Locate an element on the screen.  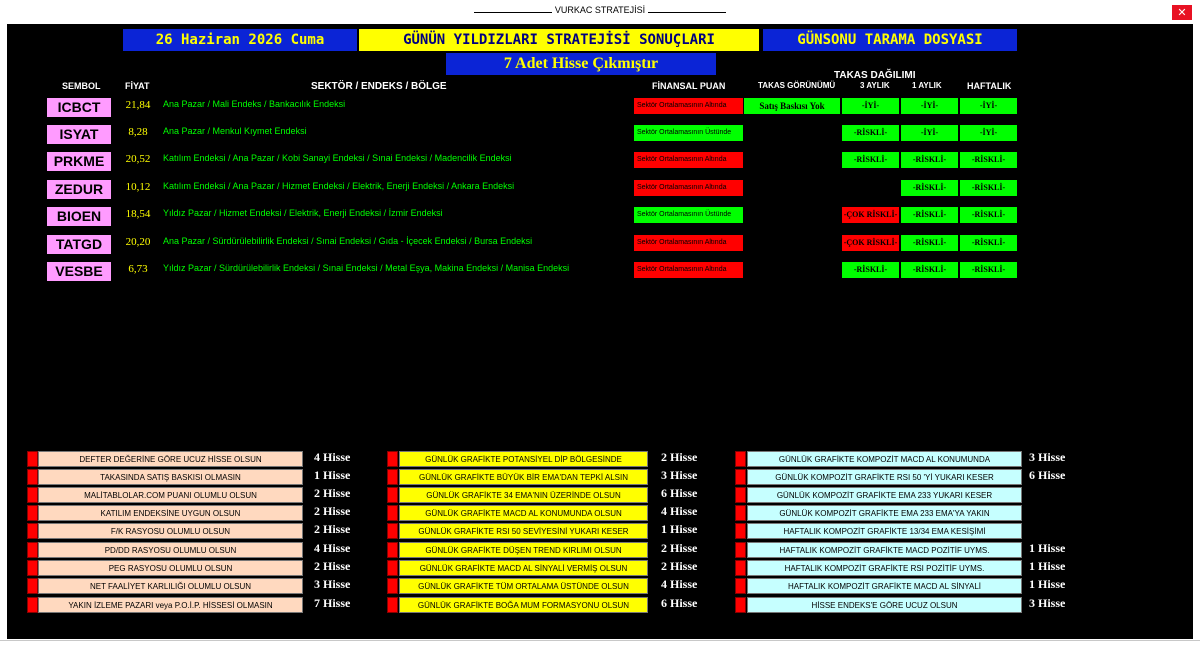
col-header-3m: 3 AYLIK is located at coordinates (875, 85).